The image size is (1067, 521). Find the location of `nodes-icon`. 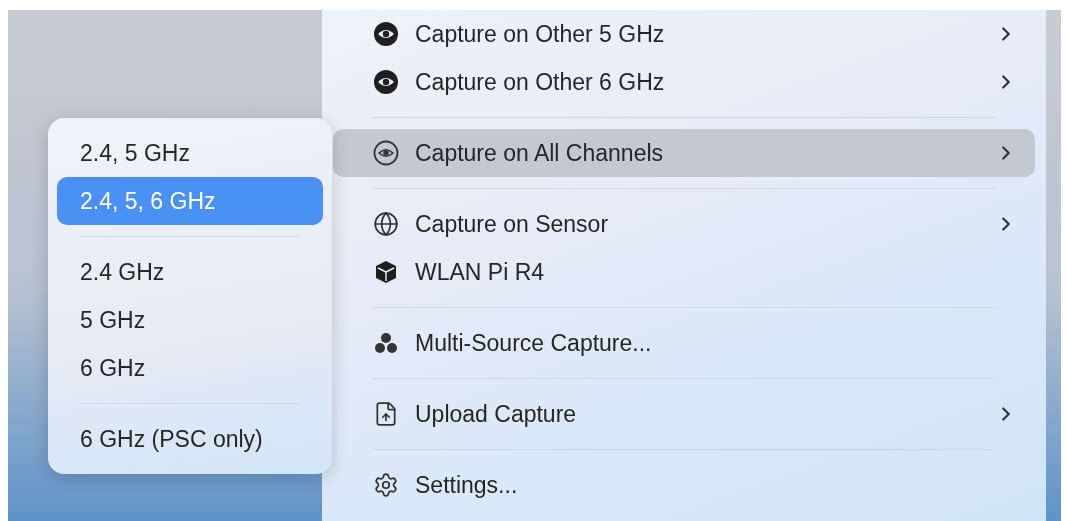

nodes-icon is located at coordinates (386, 343).